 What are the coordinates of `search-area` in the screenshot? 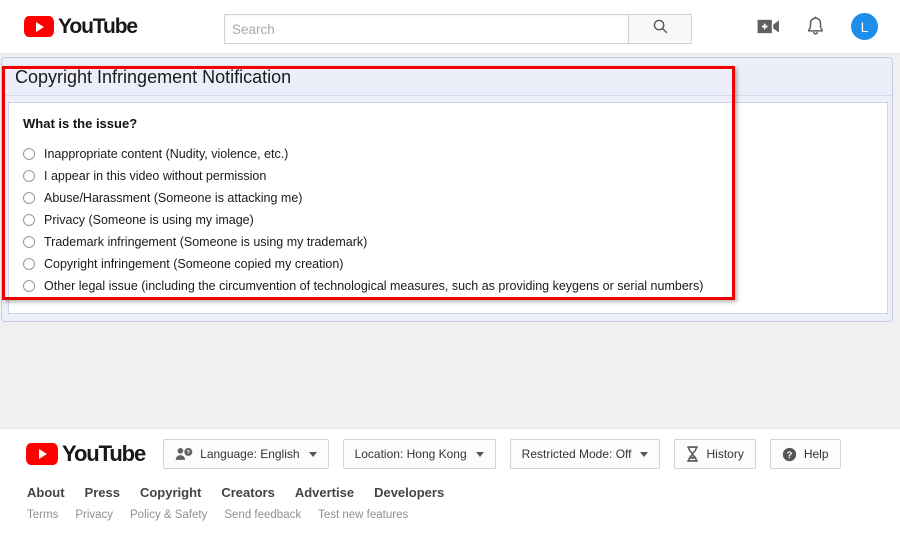 It's located at (458, 29).